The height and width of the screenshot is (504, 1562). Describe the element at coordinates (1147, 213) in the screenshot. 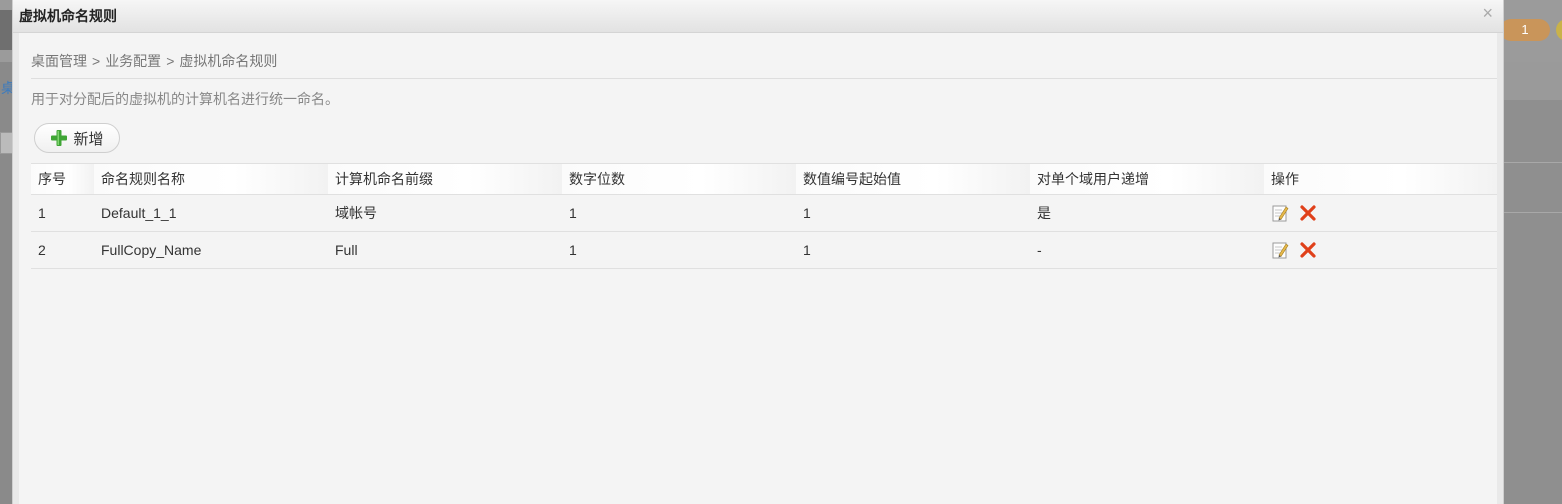

I see `cell-increment: 是` at that location.